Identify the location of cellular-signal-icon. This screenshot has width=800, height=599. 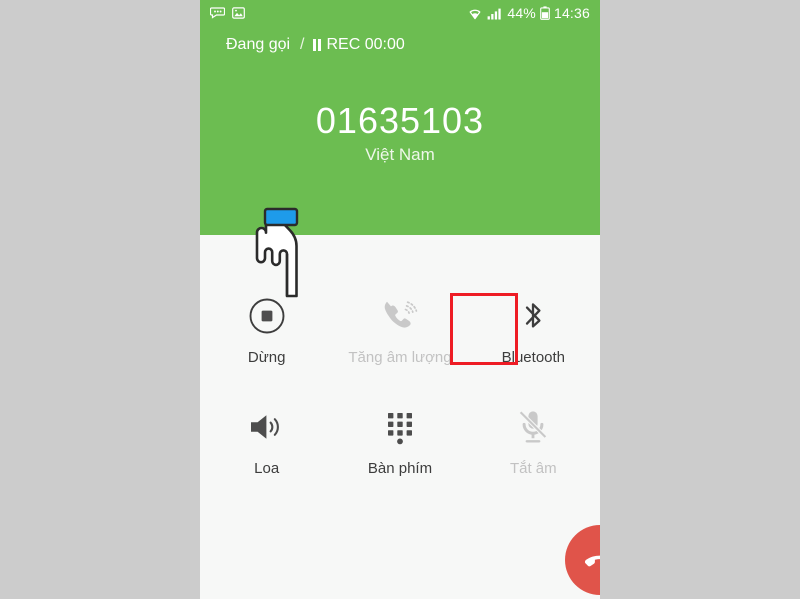
(495, 13).